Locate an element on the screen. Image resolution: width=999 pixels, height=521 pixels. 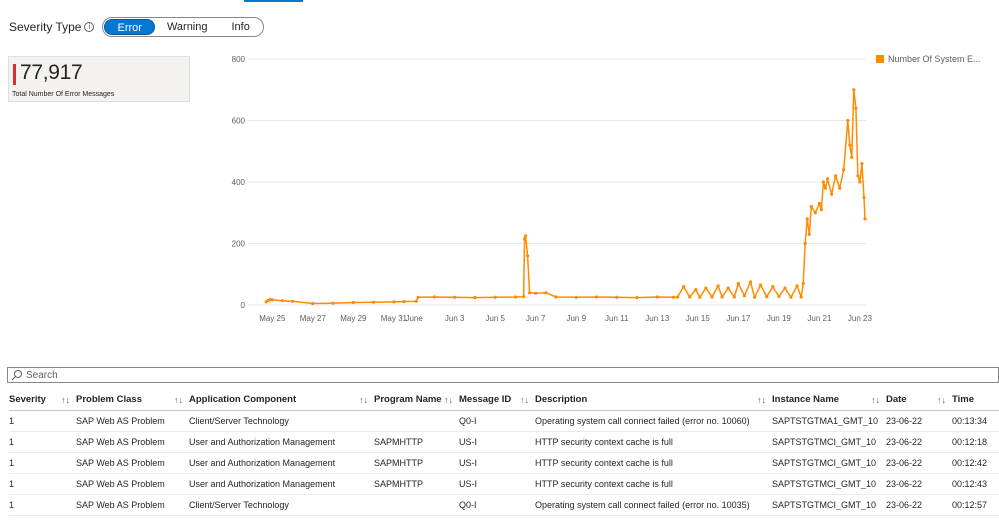
severity-option-info: Info is located at coordinates (241, 27).